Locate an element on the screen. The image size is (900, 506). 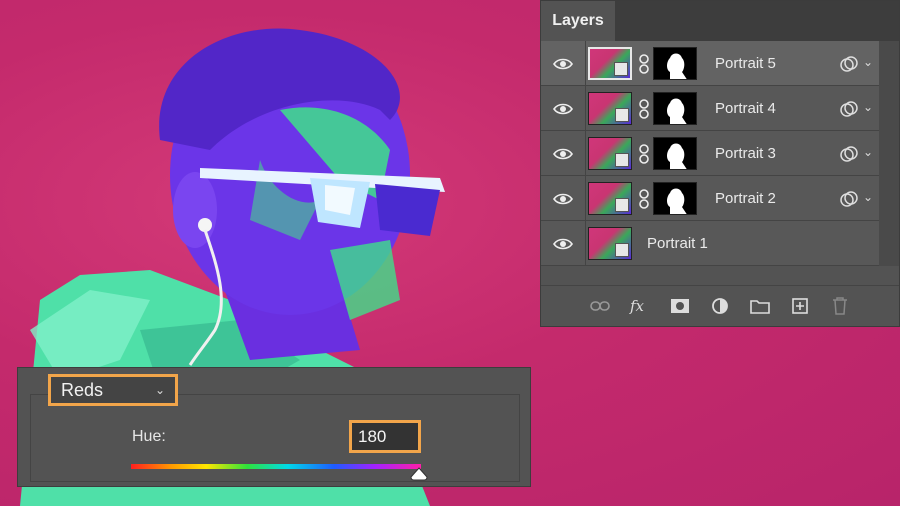
delete-icon is located at coordinates (840, 306).